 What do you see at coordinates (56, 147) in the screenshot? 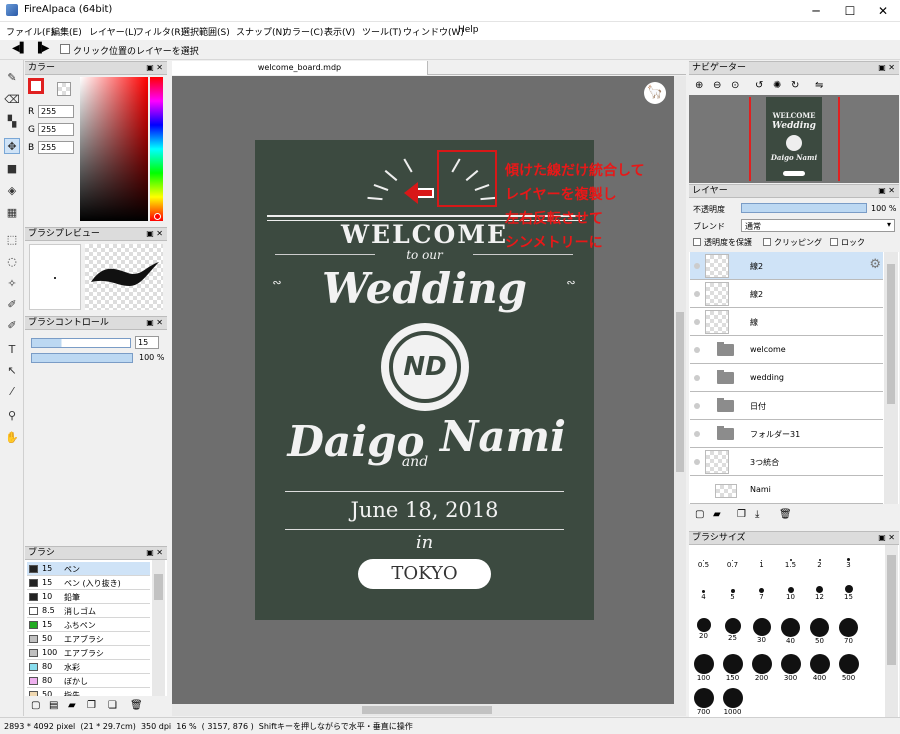
I see `b-input` at bounding box center [56, 147].